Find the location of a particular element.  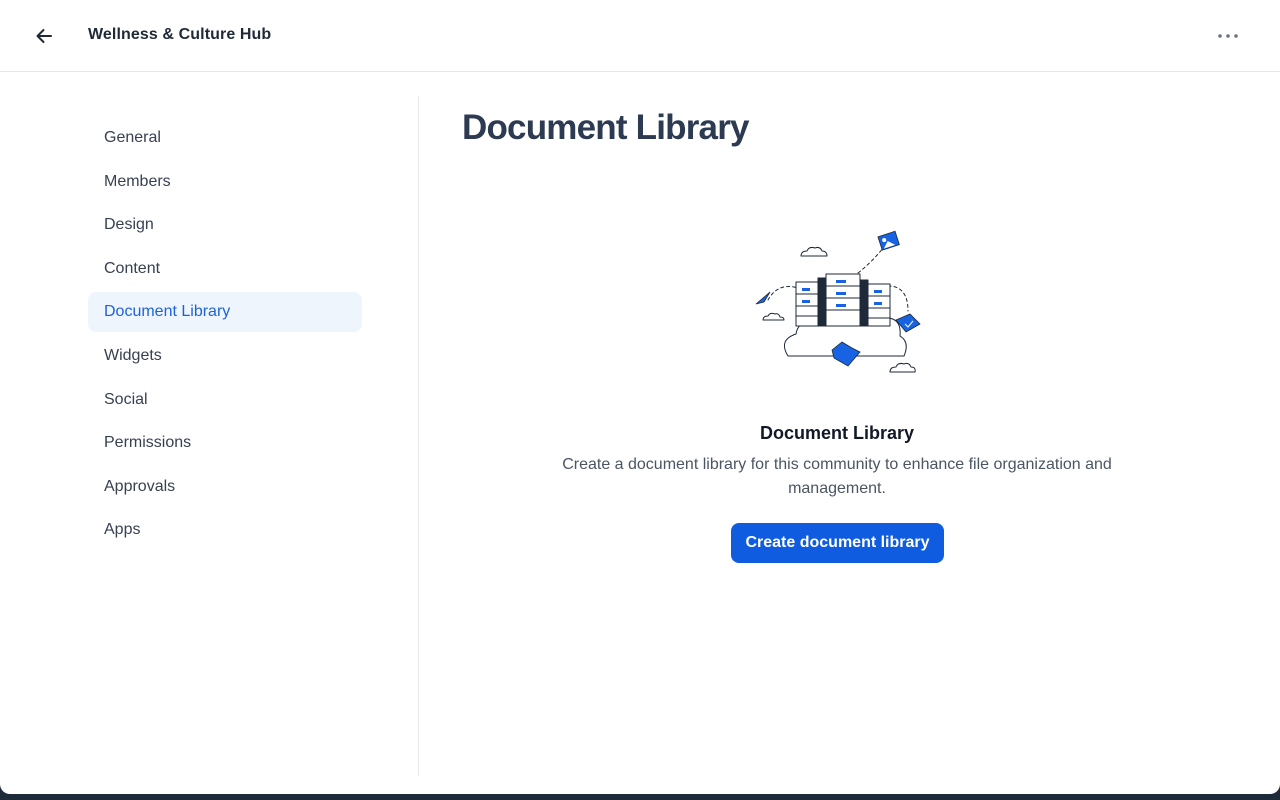

empty-state-title: Document Library is located at coordinates (837, 433).